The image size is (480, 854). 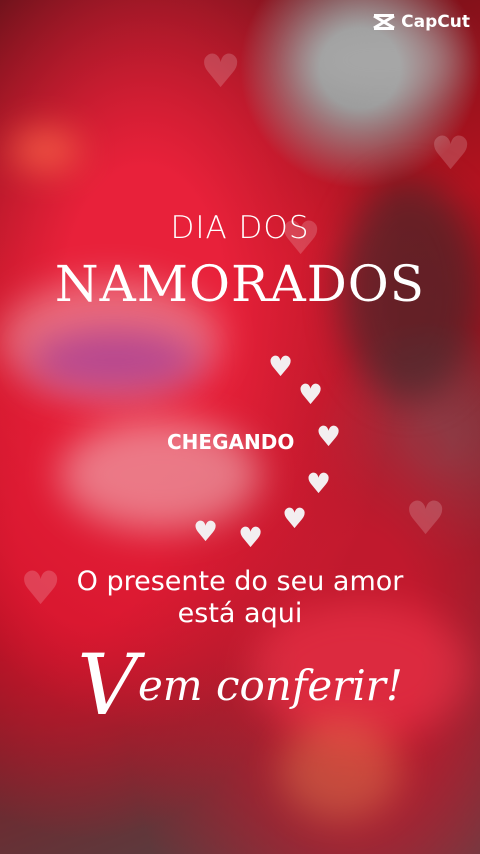 I want to click on brand-name: CapCut, so click(x=435, y=22).